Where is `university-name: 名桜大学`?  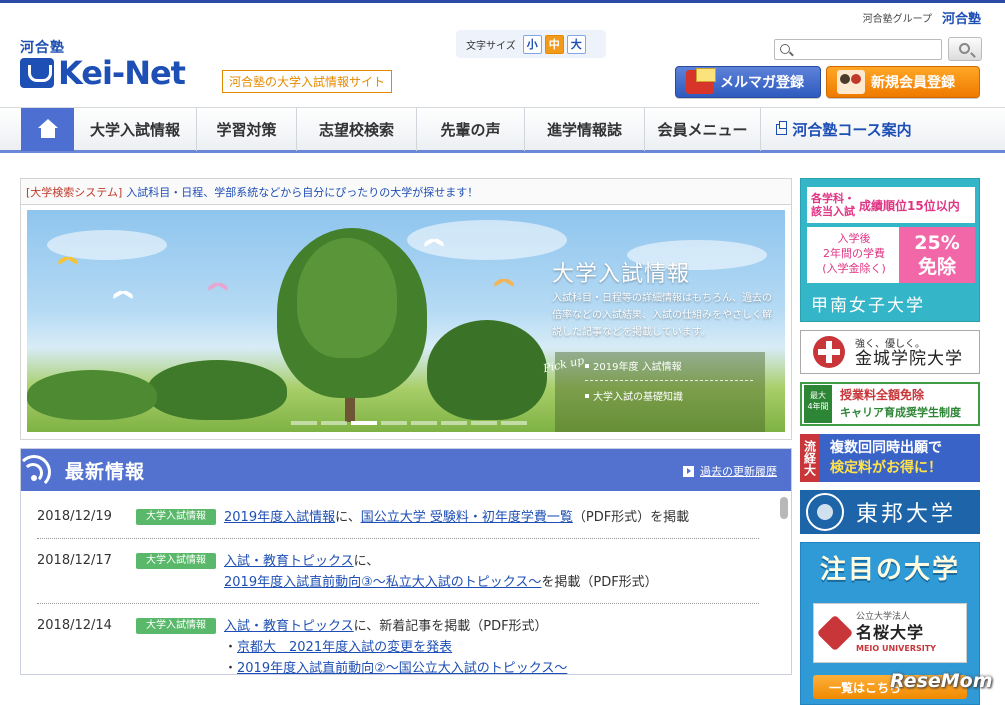 university-name: 名桜大学 is located at coordinates (890, 632).